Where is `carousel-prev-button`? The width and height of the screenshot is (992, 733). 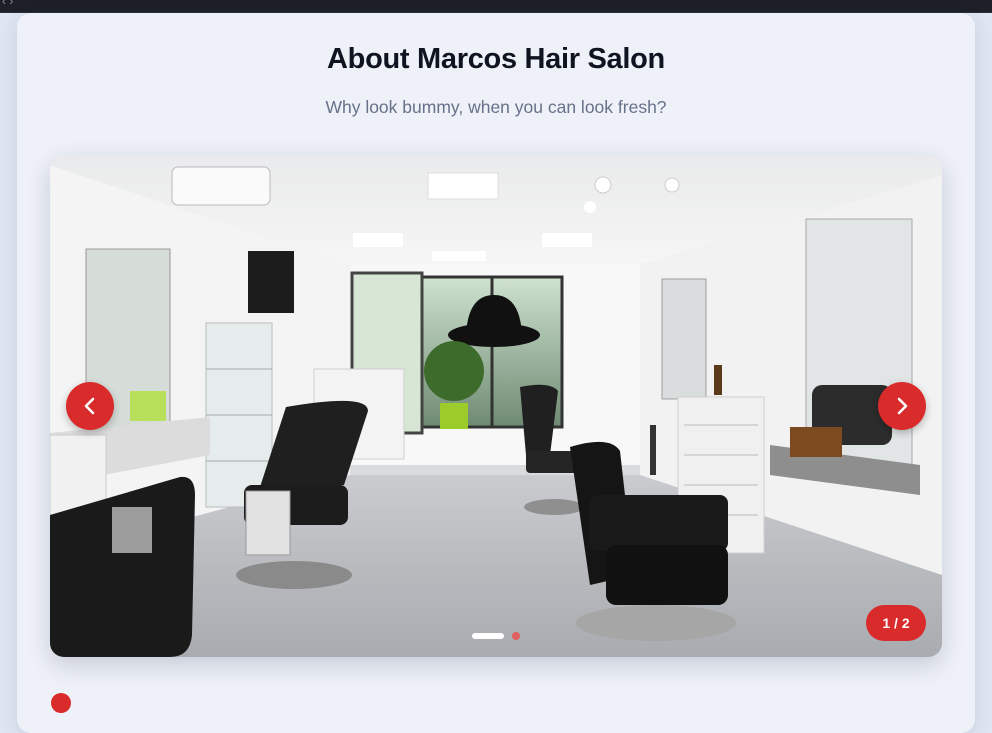
carousel-prev-button is located at coordinates (90, 406).